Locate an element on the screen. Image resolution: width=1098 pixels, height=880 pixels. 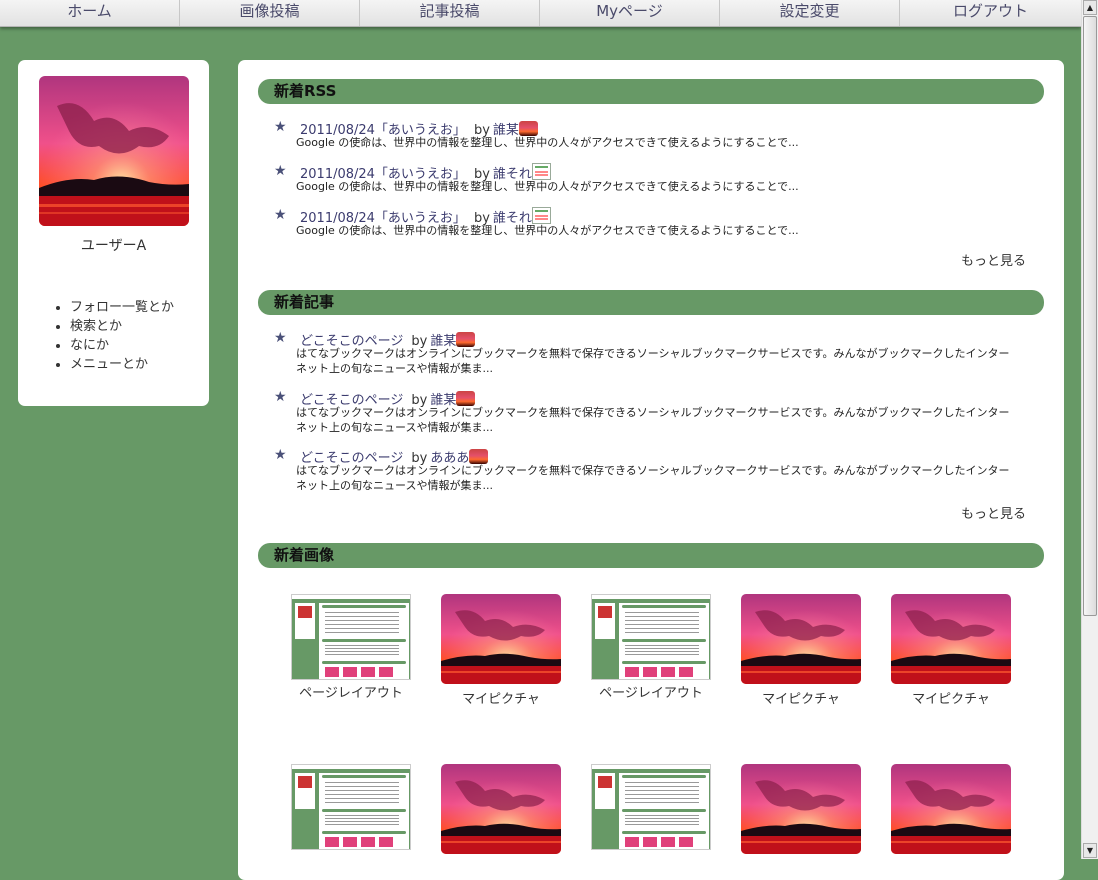
sidebar-item-something: なにか is located at coordinates (122, 345).